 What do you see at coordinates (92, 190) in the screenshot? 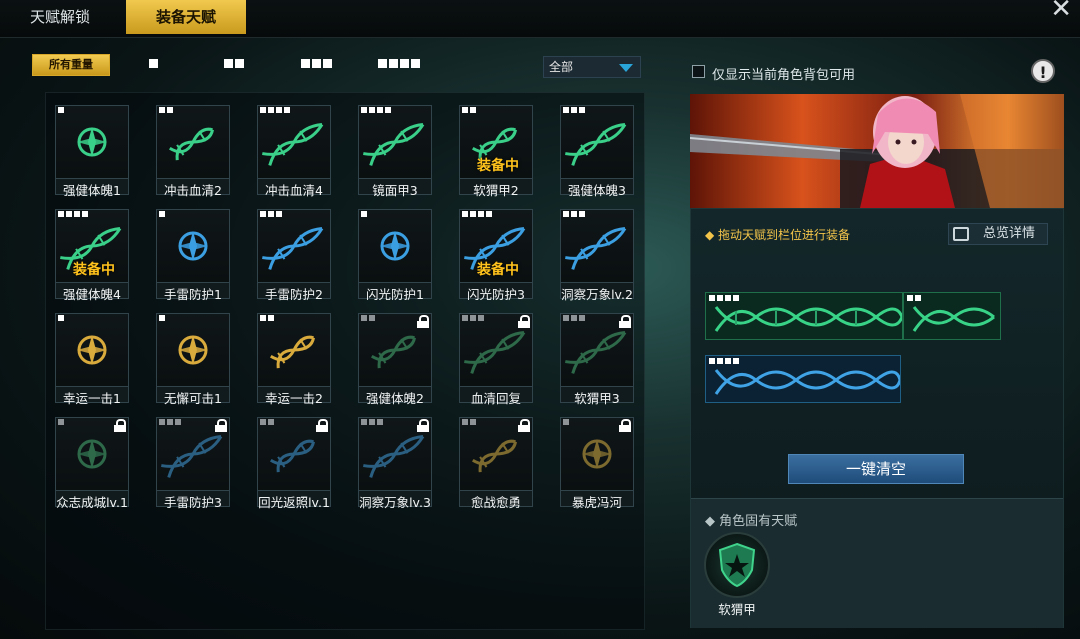
I see `talent-name: 强健体魄1` at bounding box center [92, 190].